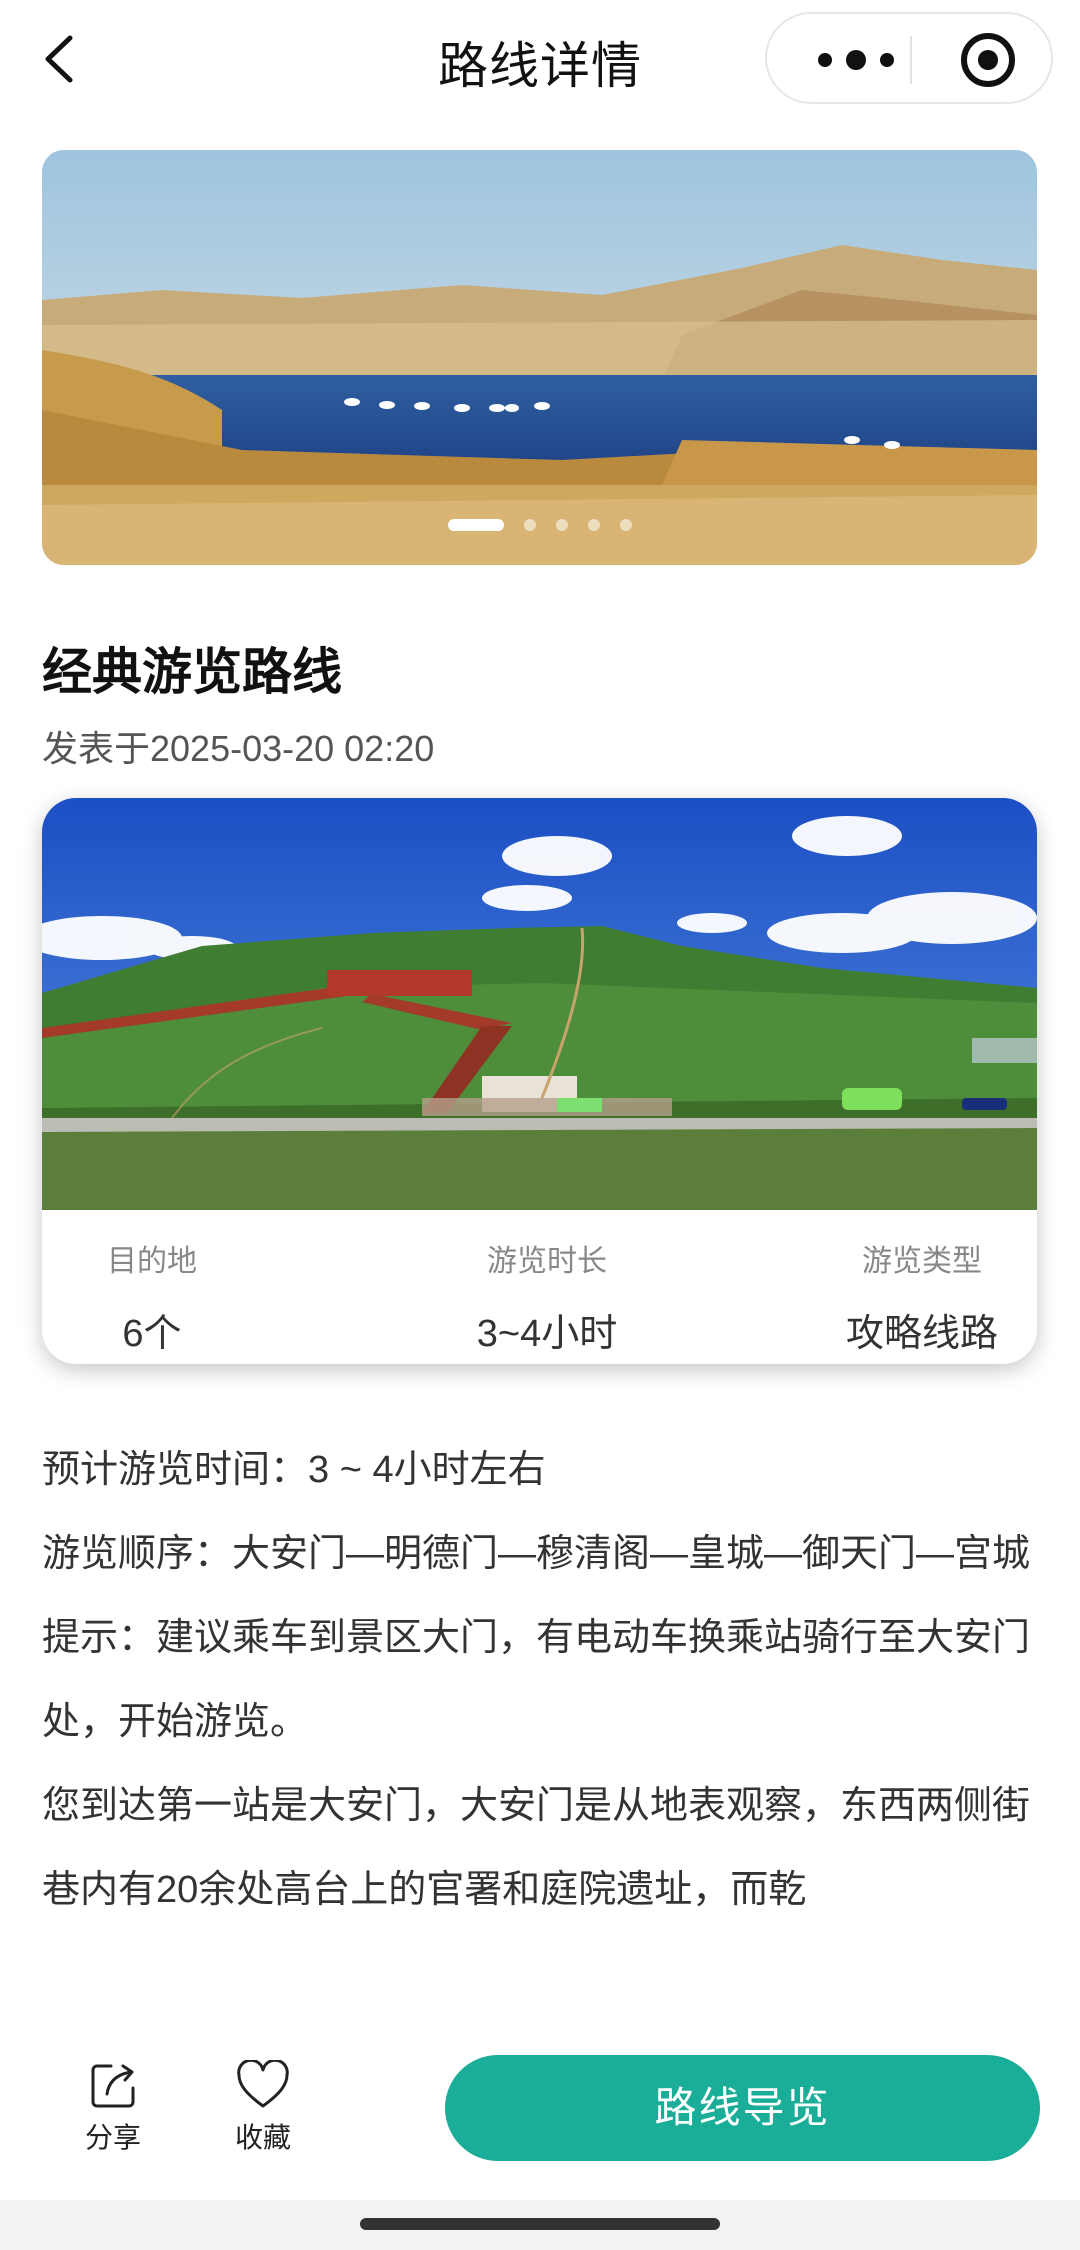 The image size is (1080, 2250). Describe the element at coordinates (152, 1261) in the screenshot. I see `stat-label: 目的地` at that location.